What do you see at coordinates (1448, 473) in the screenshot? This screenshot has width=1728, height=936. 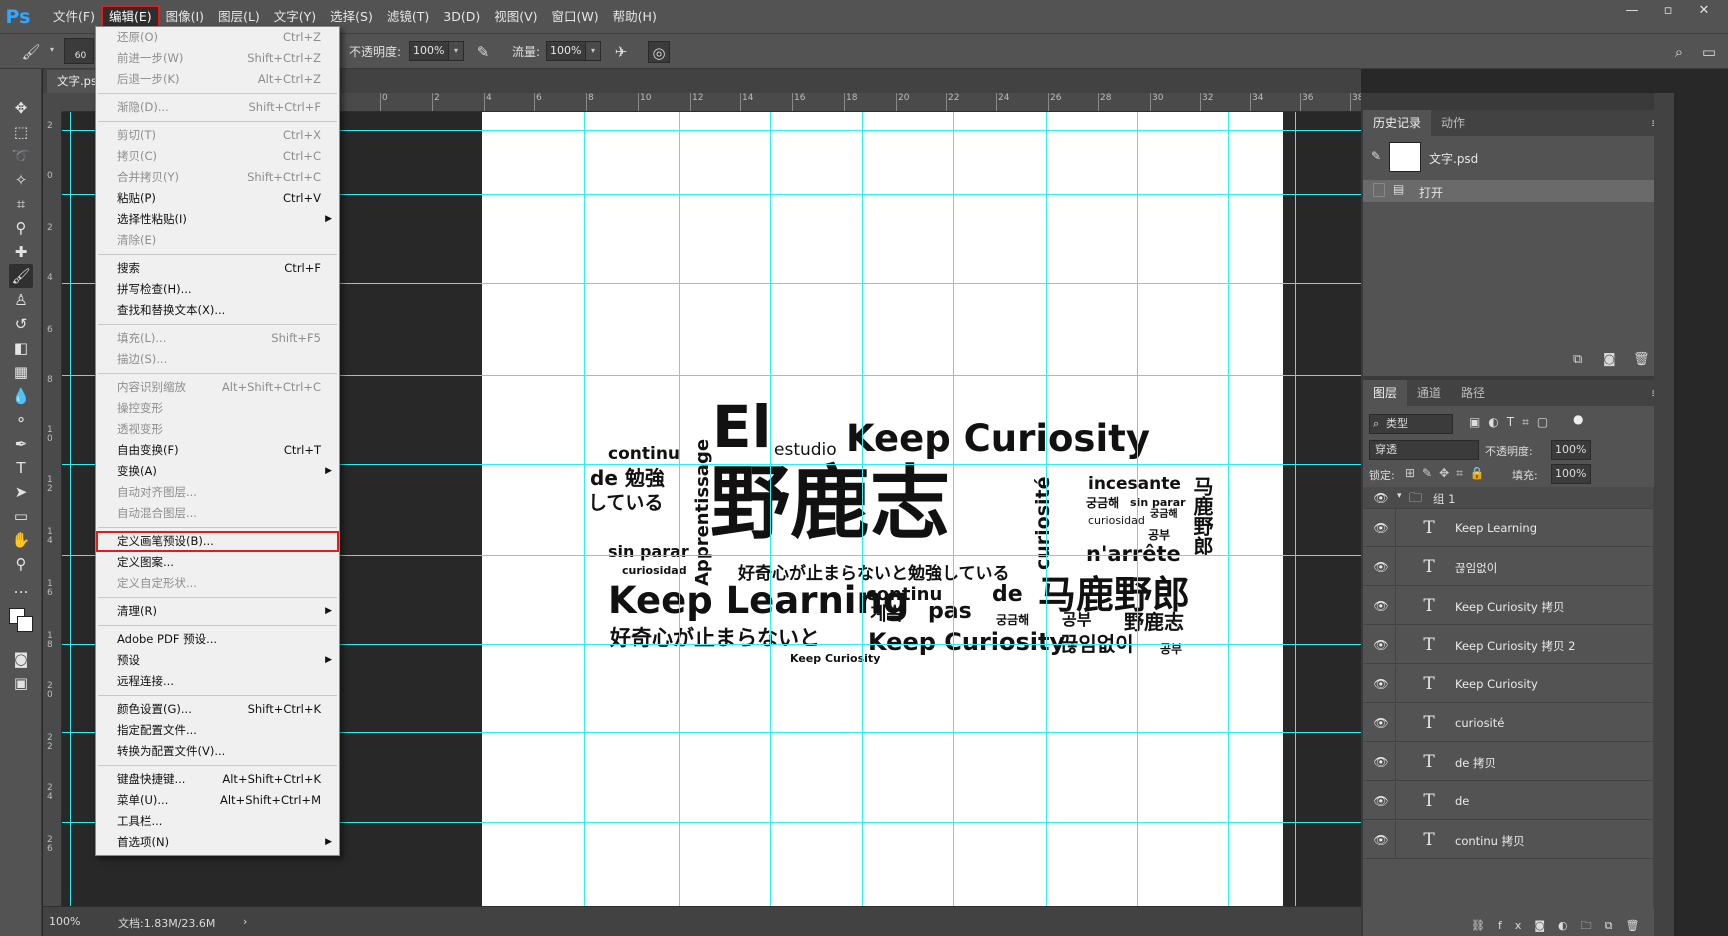 I see `lock-icons: ⊞✎✥⌗🔒` at bounding box center [1448, 473].